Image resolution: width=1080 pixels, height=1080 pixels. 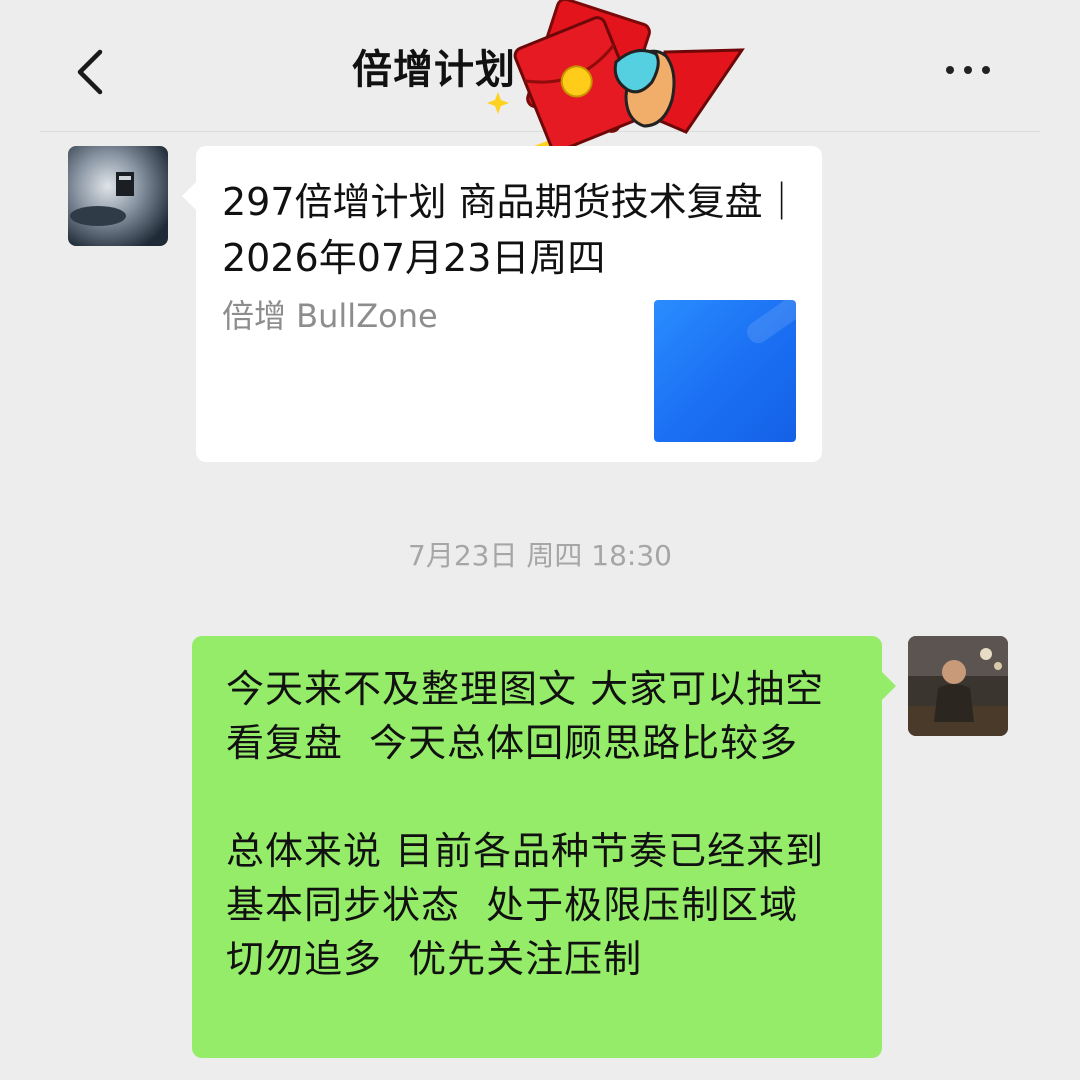 I want to click on my-avatar, so click(x=958, y=686).